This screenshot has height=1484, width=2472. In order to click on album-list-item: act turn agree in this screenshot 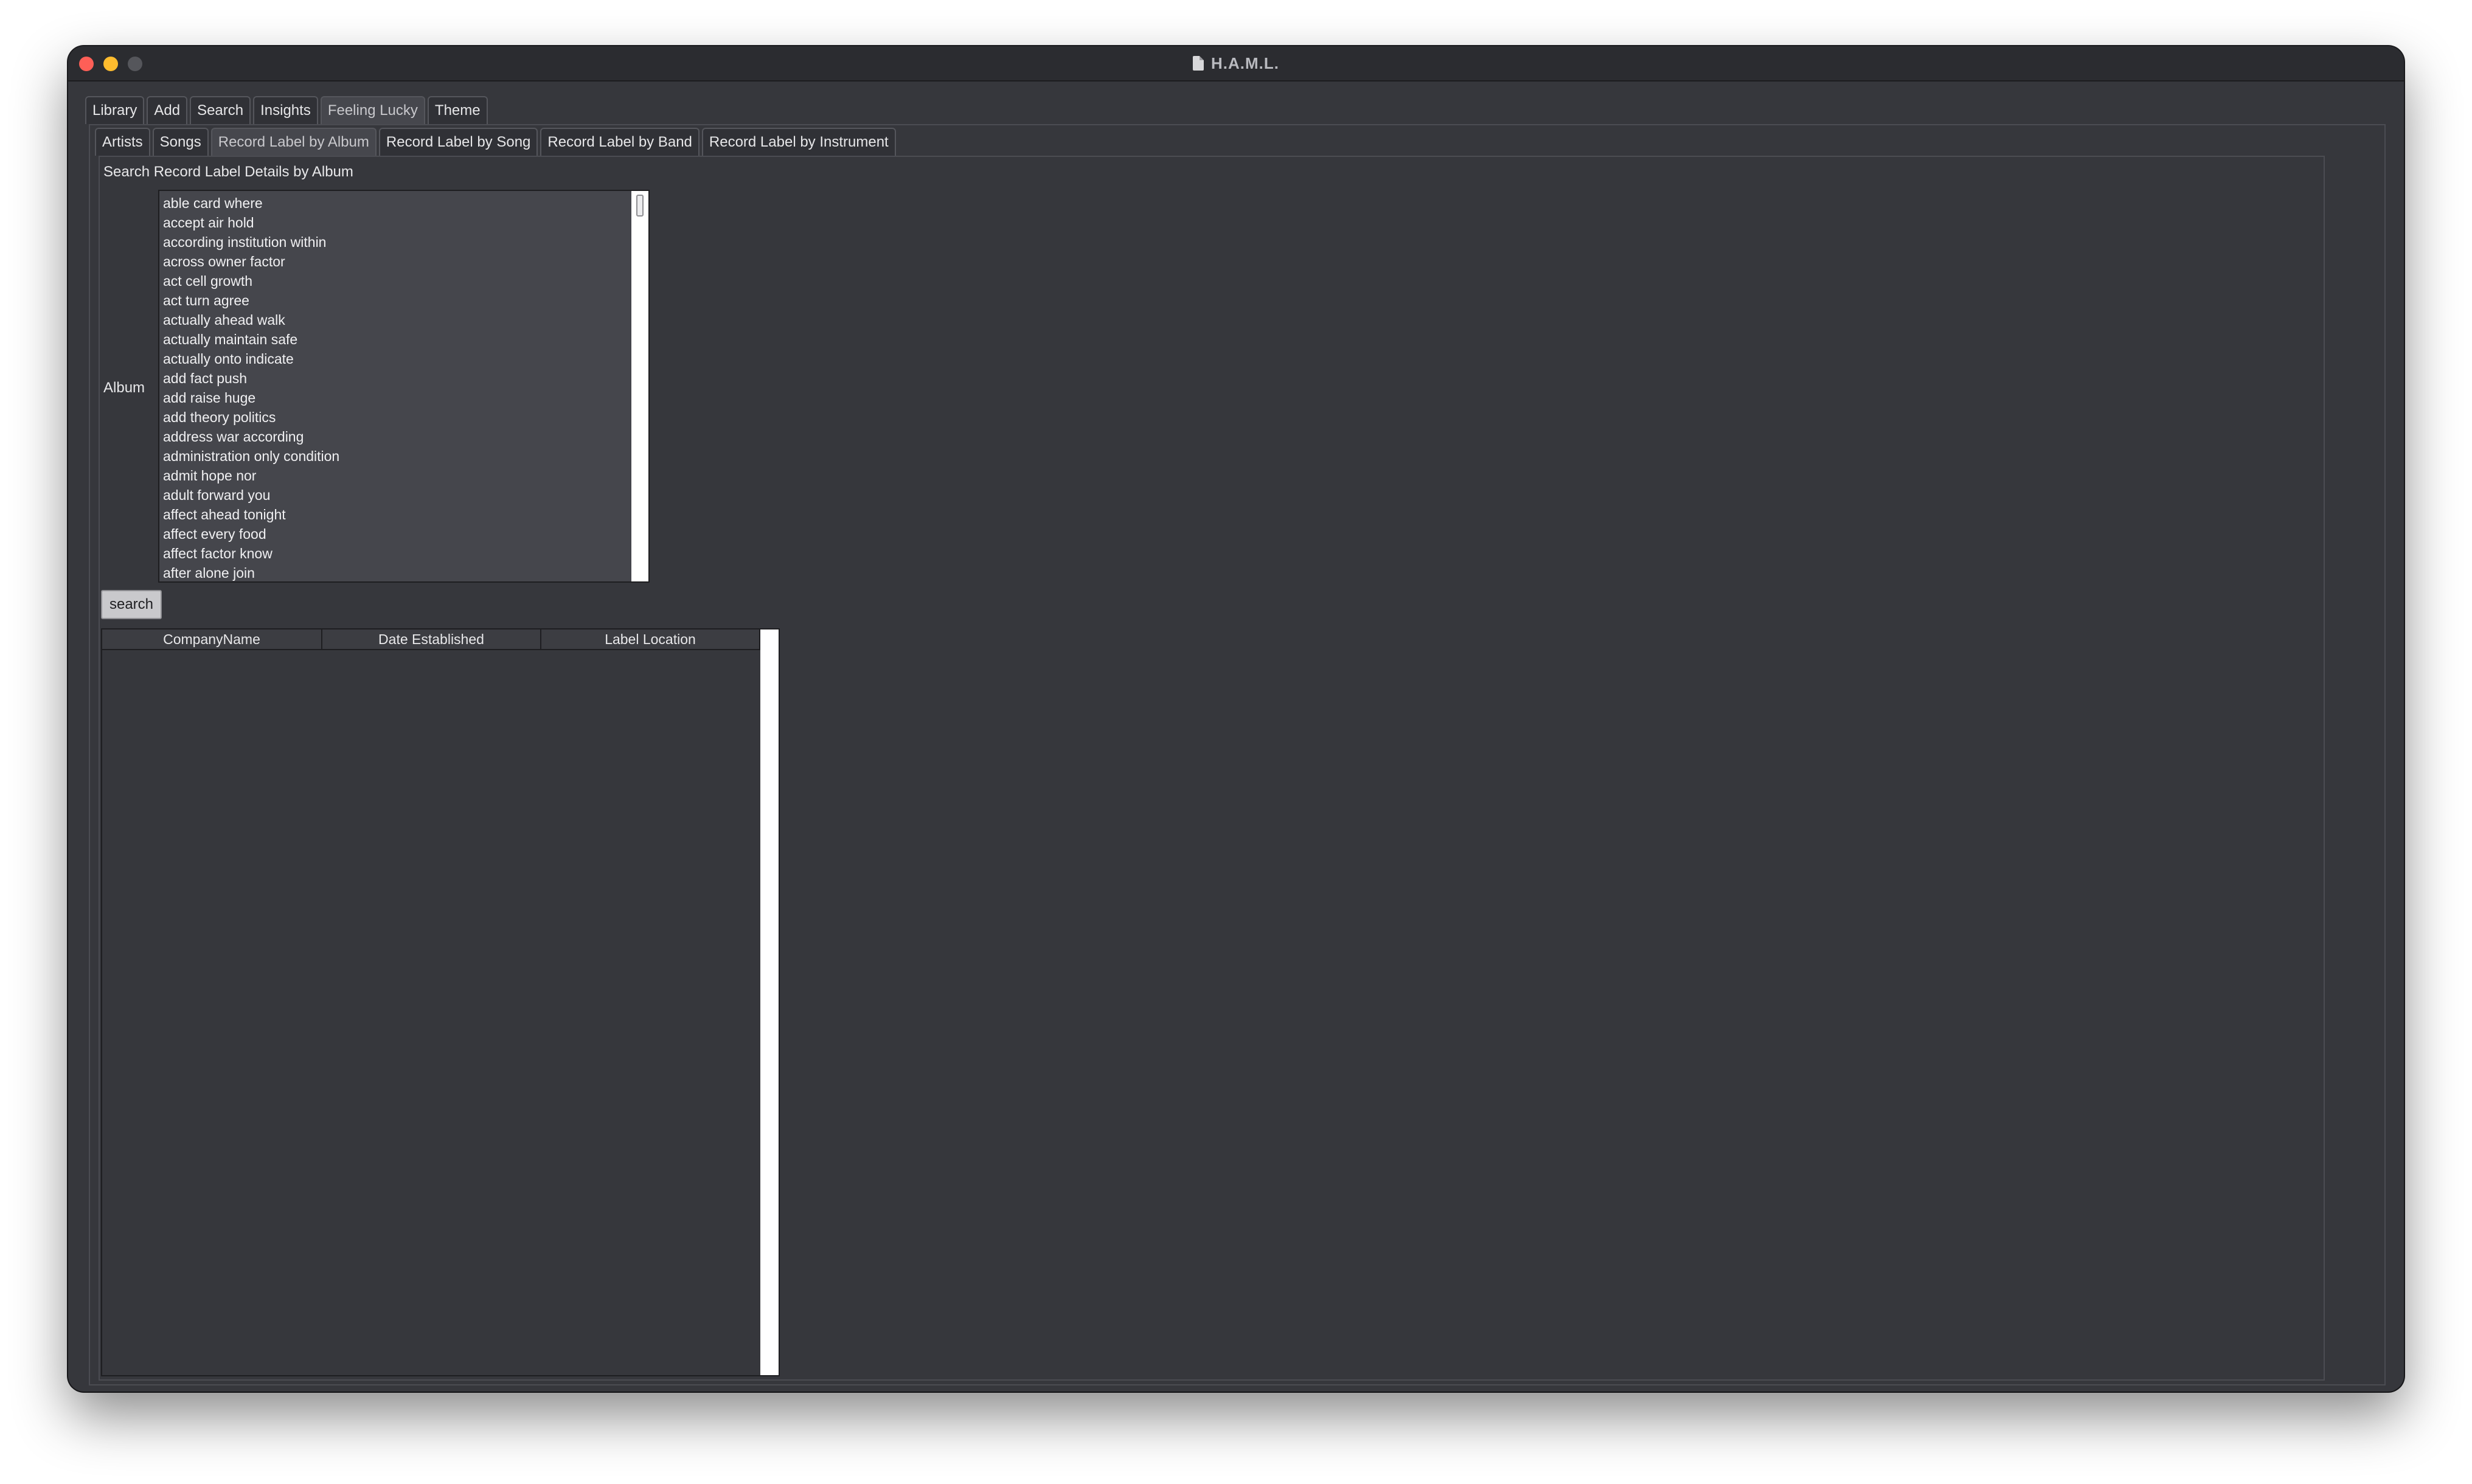, I will do `click(403, 300)`.